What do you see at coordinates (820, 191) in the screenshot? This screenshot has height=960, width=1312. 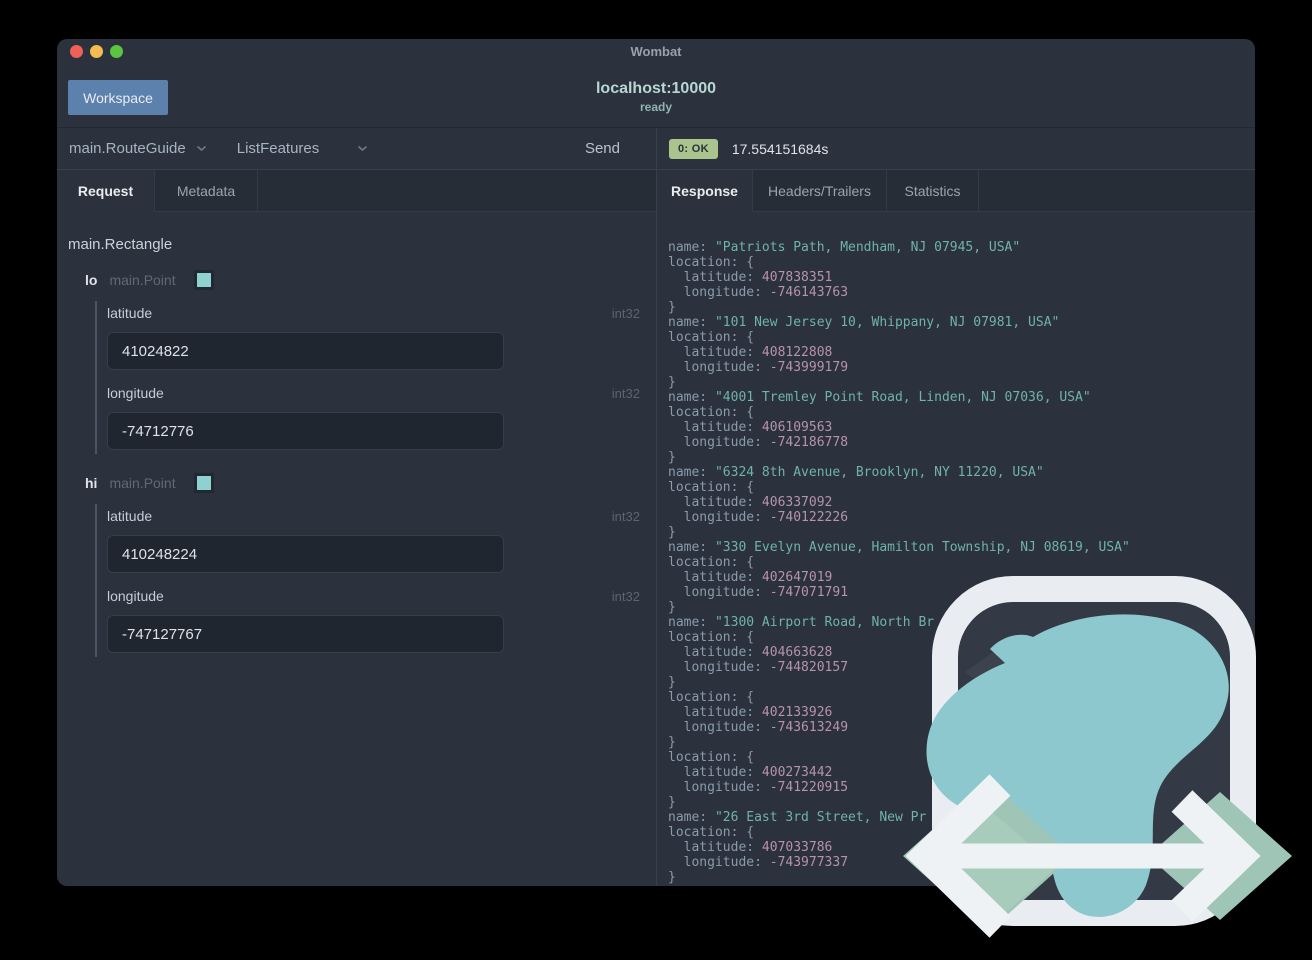 I see `tab-headers-trailers: Headers/Trailers` at bounding box center [820, 191].